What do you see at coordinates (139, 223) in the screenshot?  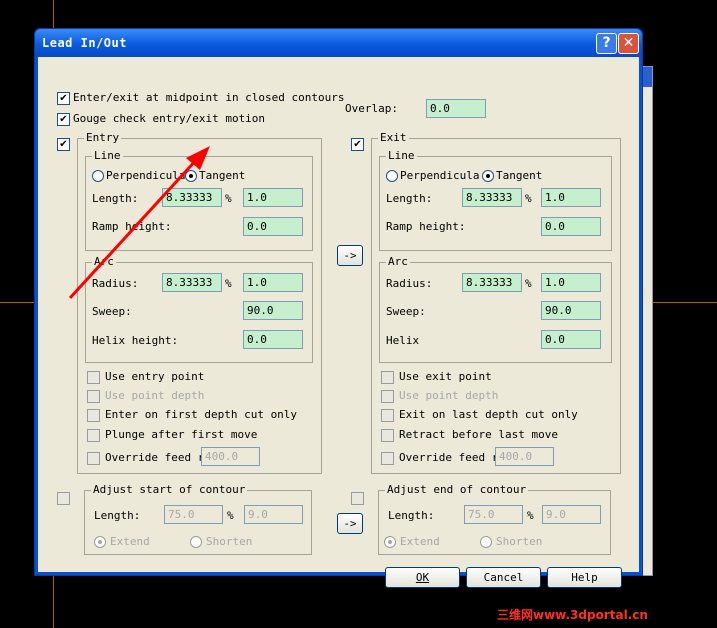 I see `annotation-arrow` at bounding box center [139, 223].